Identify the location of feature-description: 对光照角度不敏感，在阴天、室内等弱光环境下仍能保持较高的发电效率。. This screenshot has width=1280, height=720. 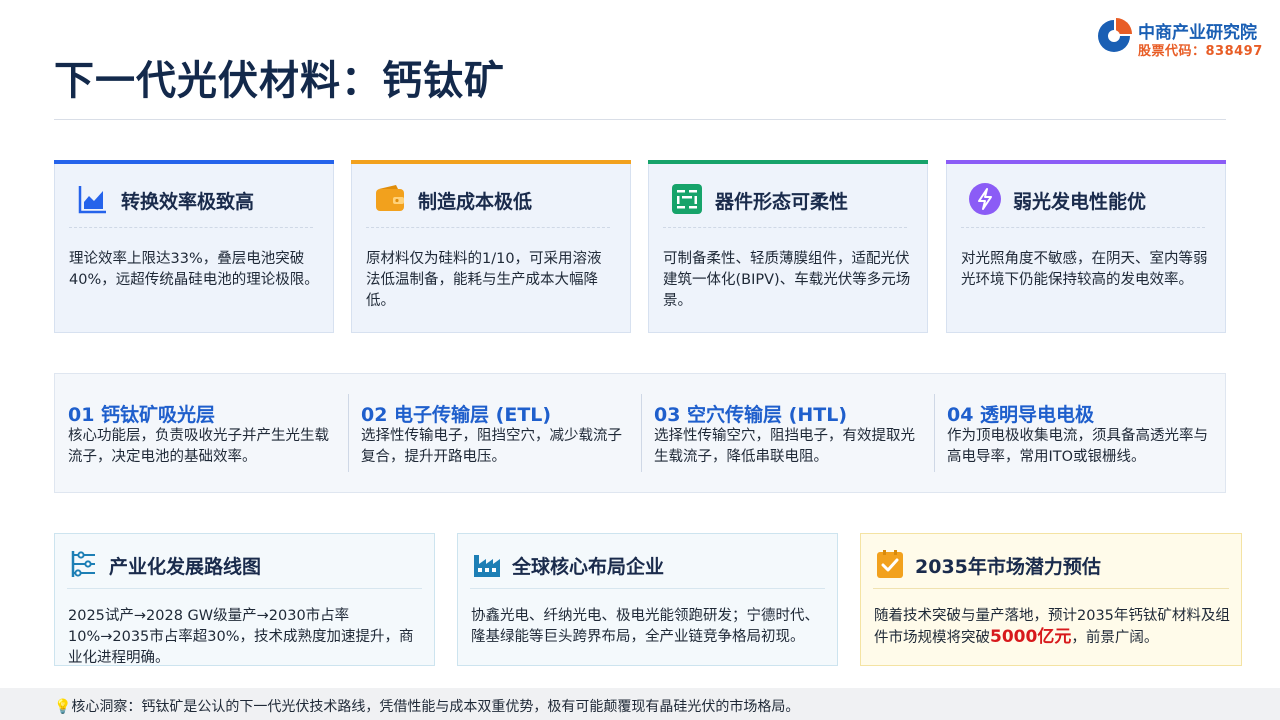
(1084, 269).